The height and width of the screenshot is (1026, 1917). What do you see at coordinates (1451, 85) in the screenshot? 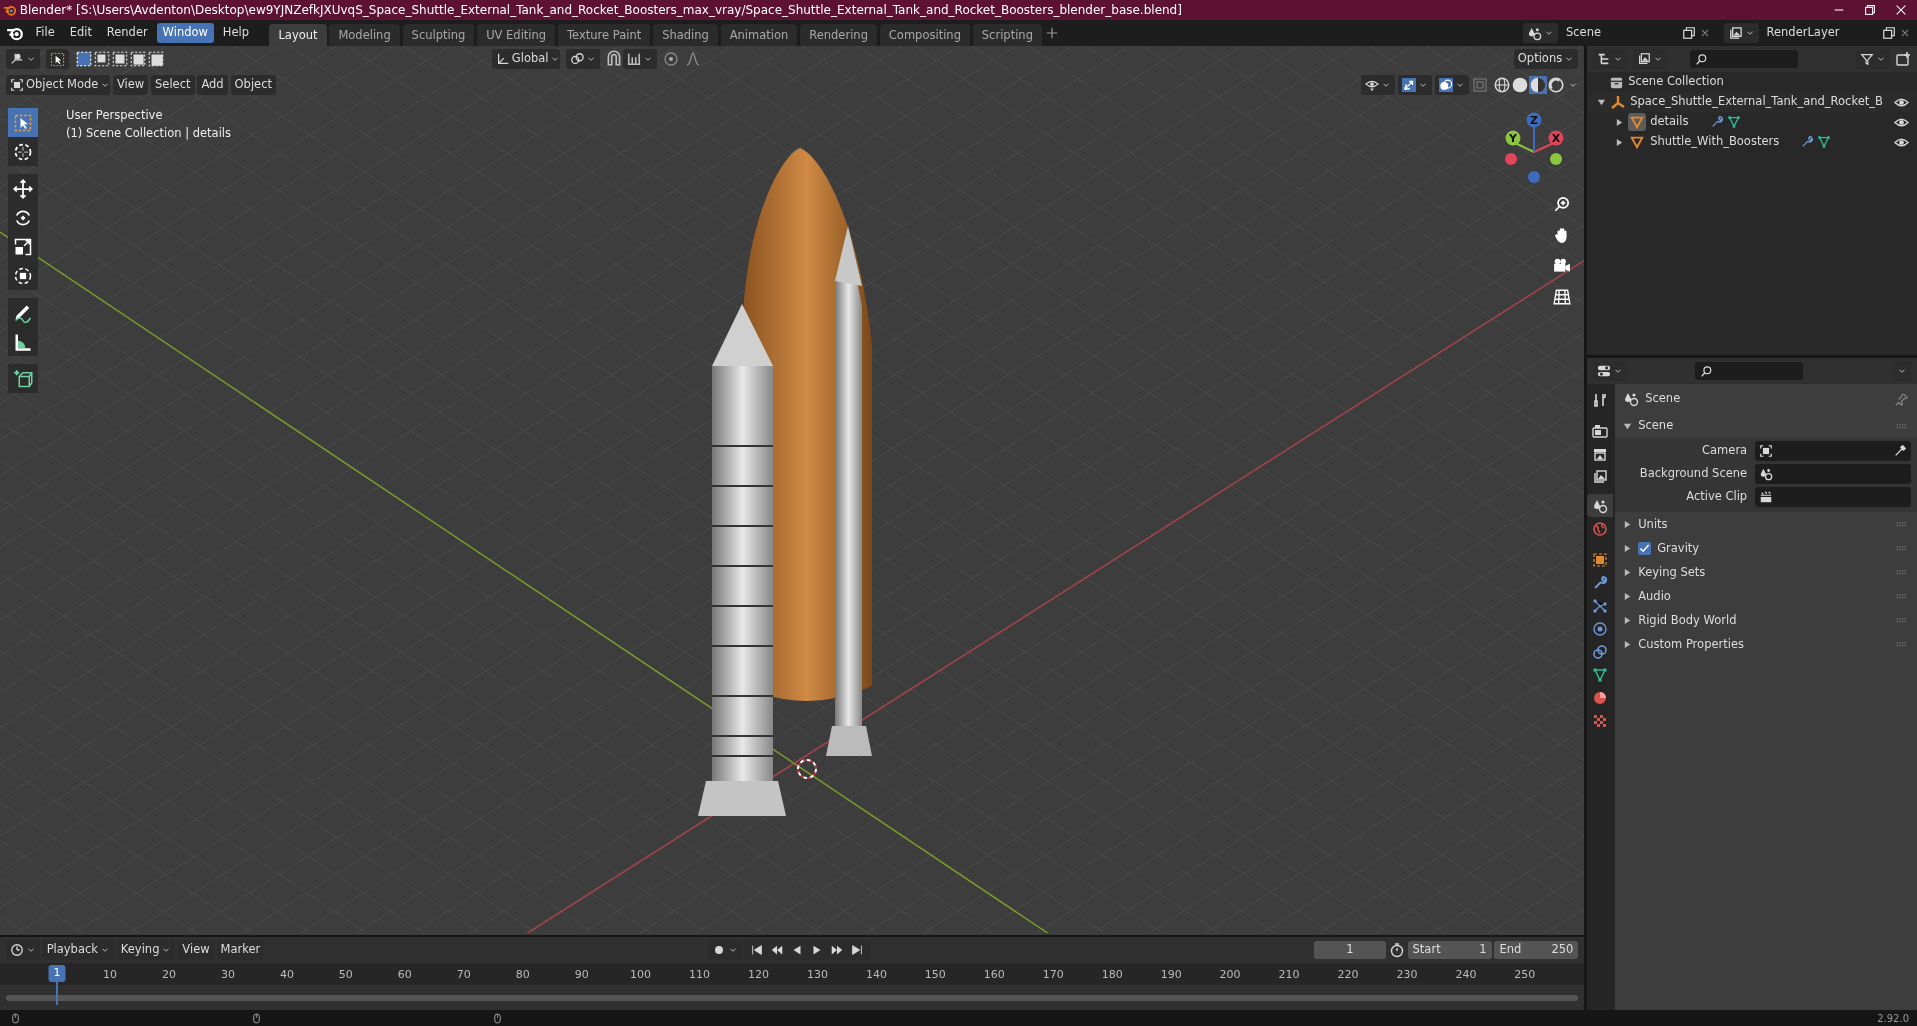
I see `overlay-dropdown` at bounding box center [1451, 85].